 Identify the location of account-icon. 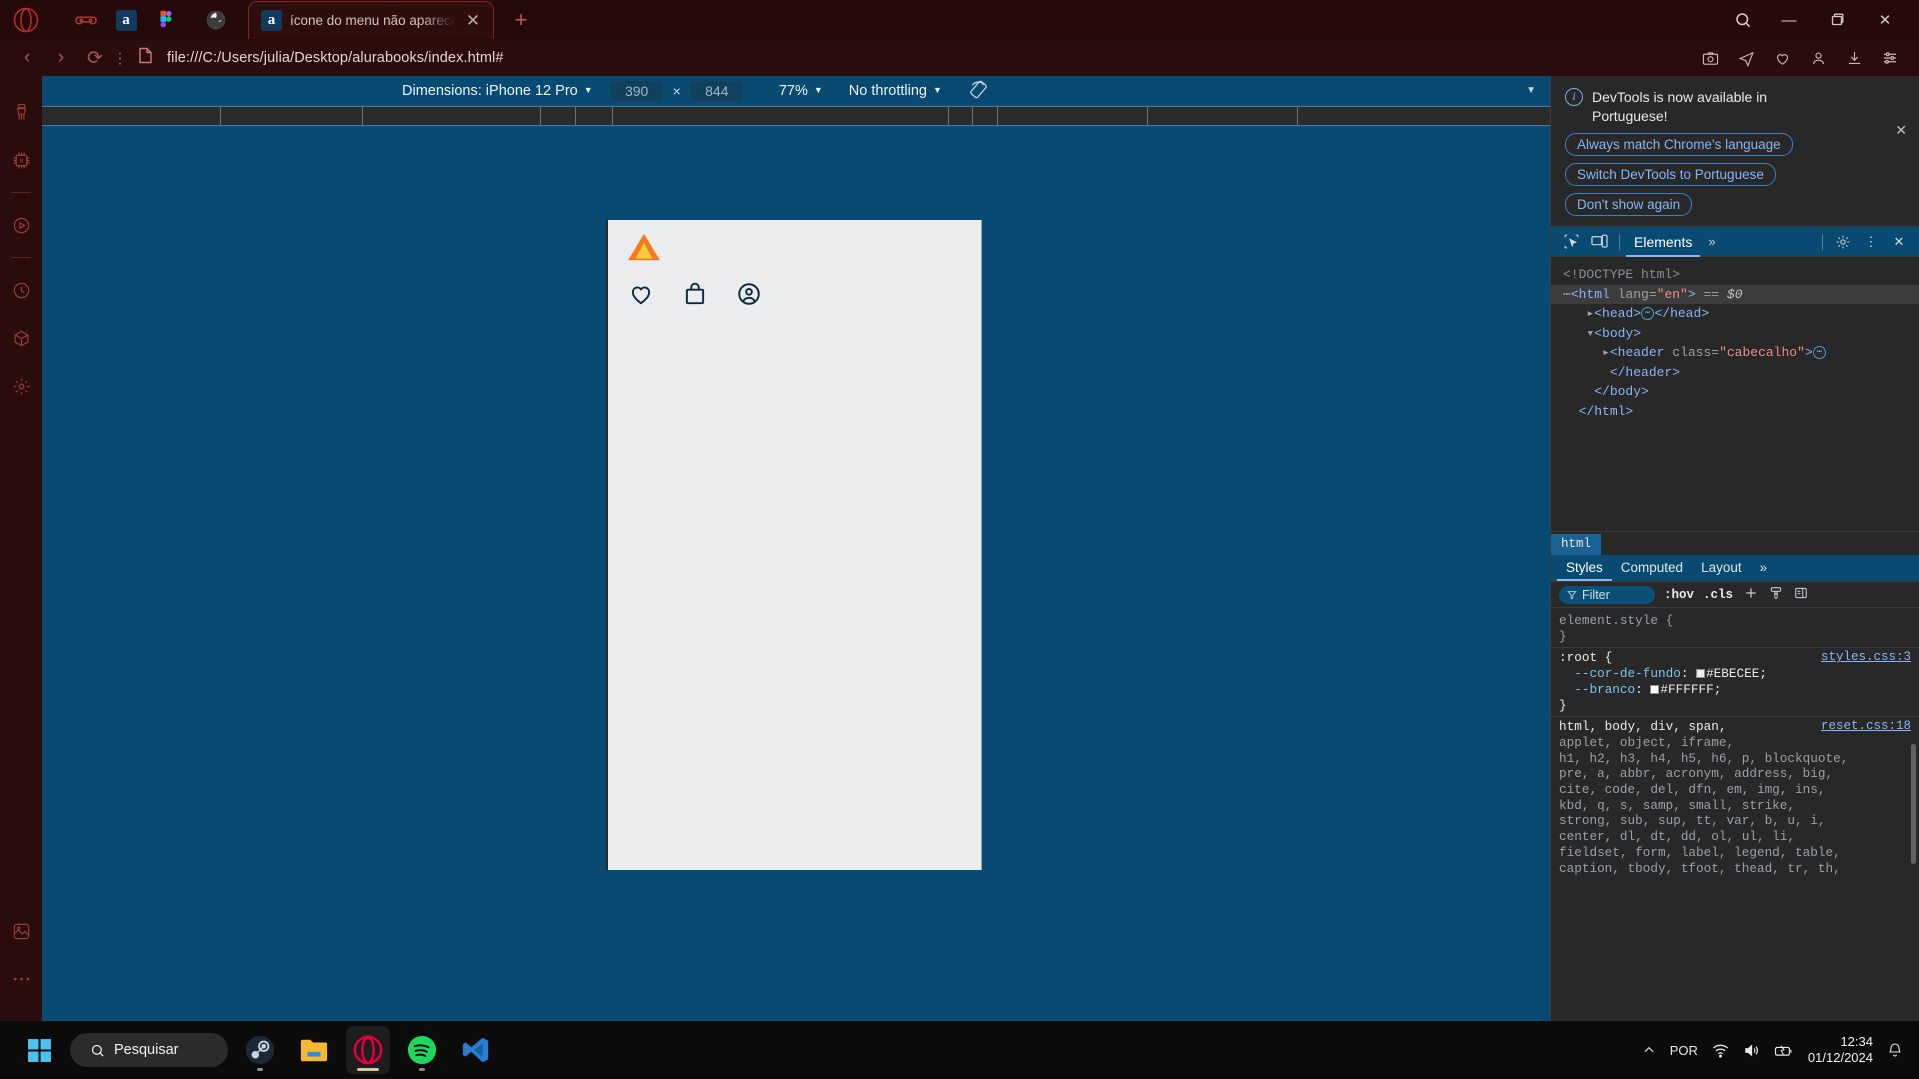
(749, 294).